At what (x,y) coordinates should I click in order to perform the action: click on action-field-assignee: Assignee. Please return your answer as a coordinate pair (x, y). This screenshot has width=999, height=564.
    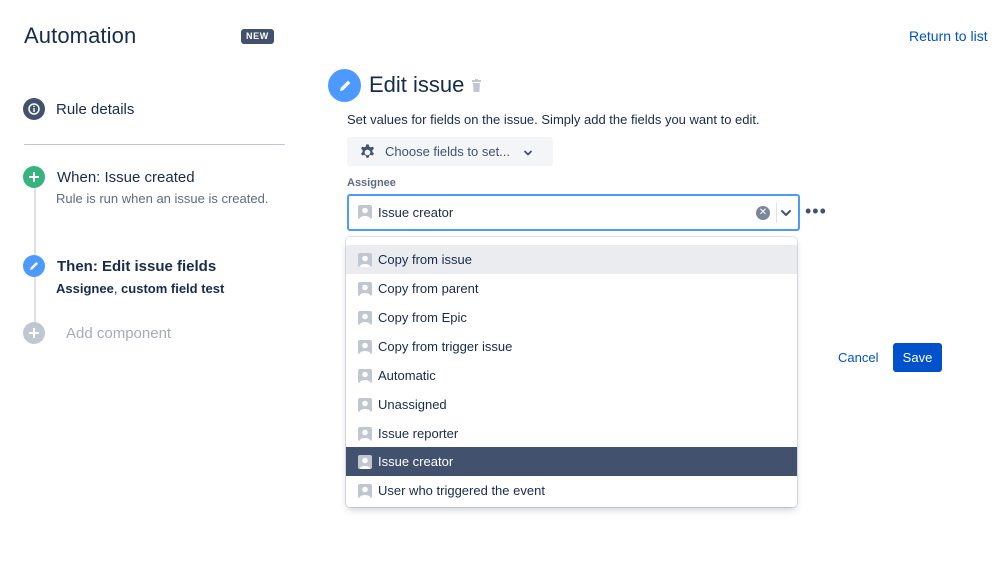
    Looking at the image, I should click on (85, 288).